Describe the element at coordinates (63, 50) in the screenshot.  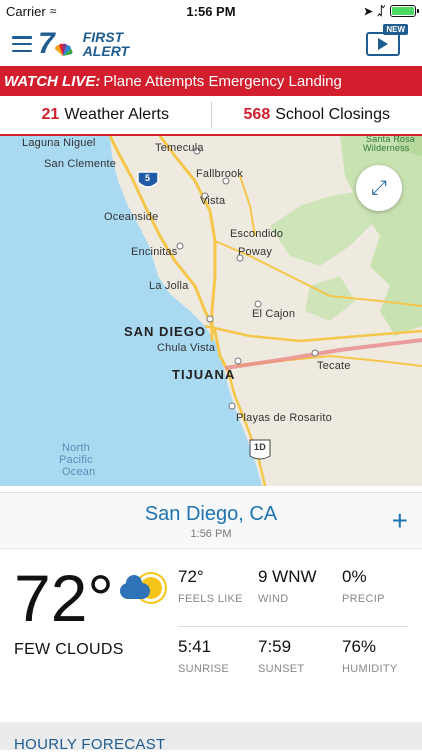
I see `peacock-icon` at that location.